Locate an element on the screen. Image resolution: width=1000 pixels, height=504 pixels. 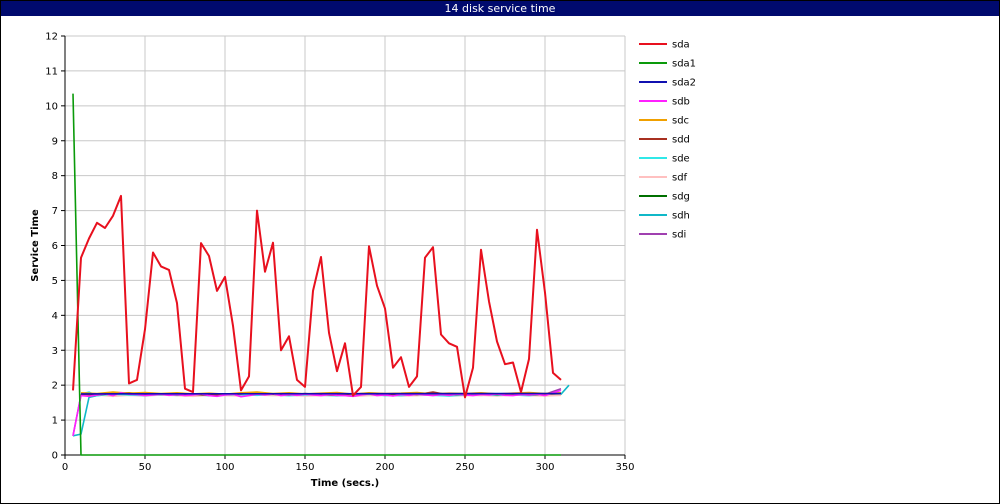
legend: sda sda1 sda2 sdb sdc sdd sde sdf sdg sdh sdi is located at coordinates (667, 140).